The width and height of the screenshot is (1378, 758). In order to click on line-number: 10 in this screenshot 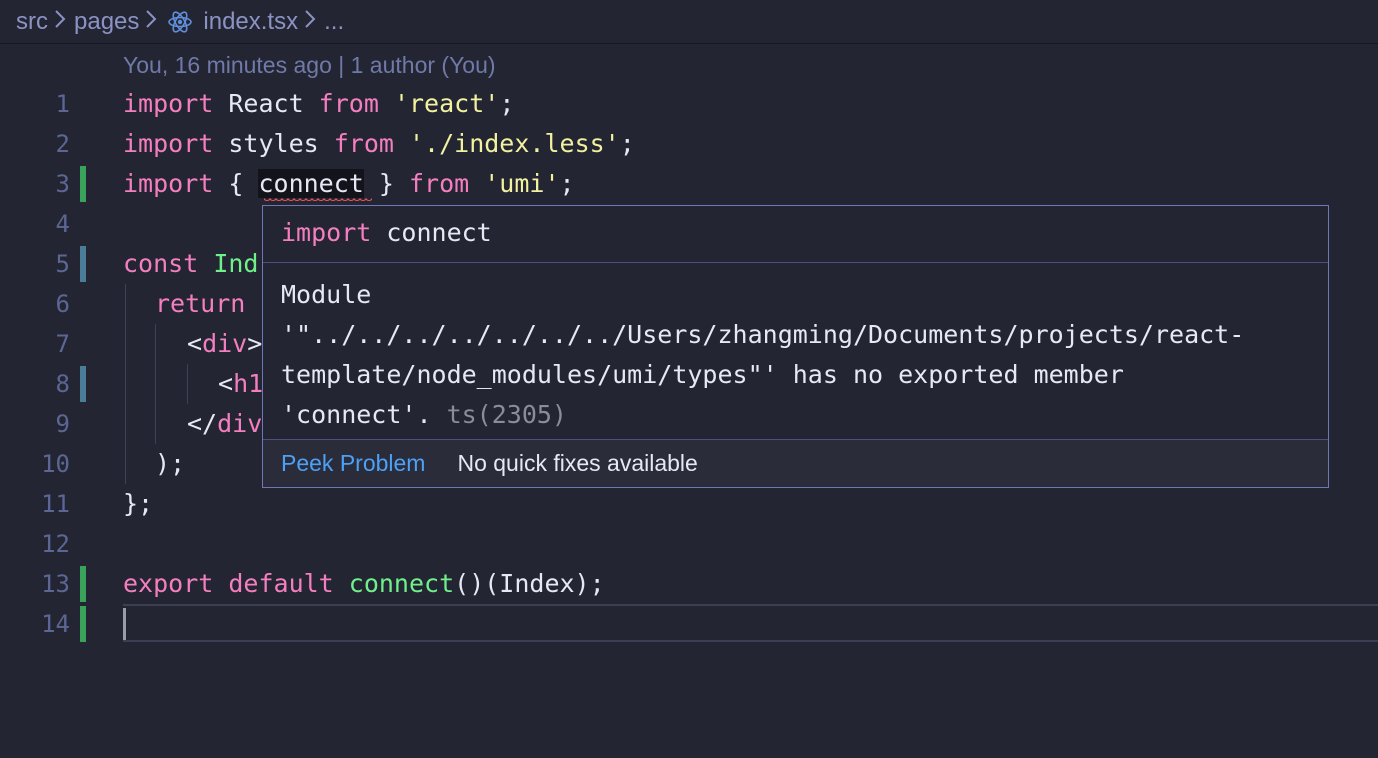, I will do `click(55, 464)`.